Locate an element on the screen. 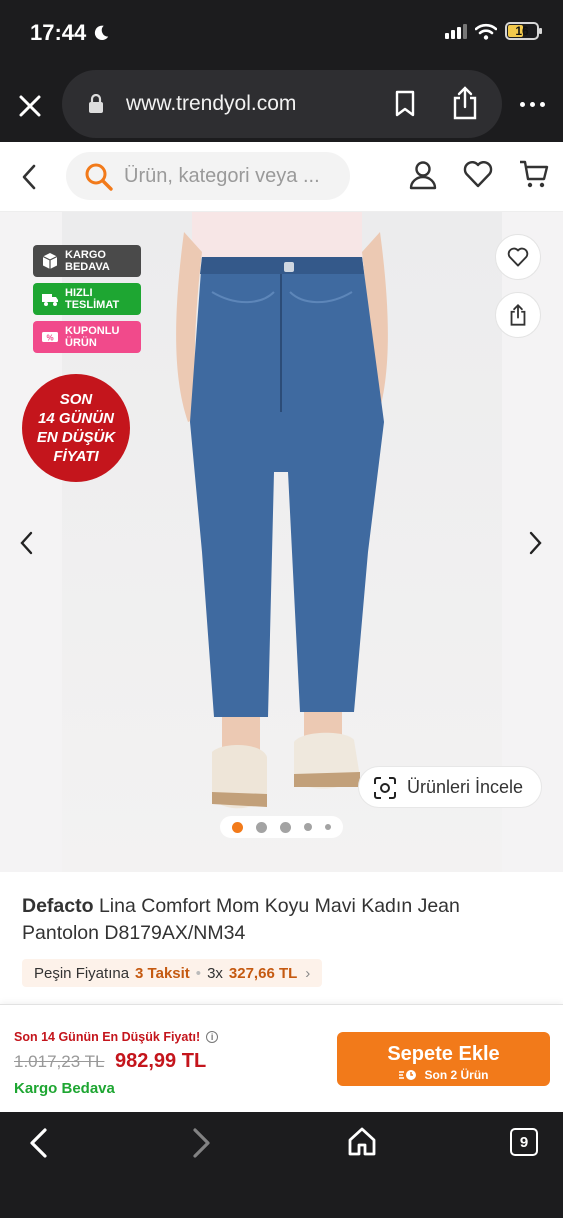 This screenshot has width=563, height=1218. home-icon is located at coordinates (362, 1142).